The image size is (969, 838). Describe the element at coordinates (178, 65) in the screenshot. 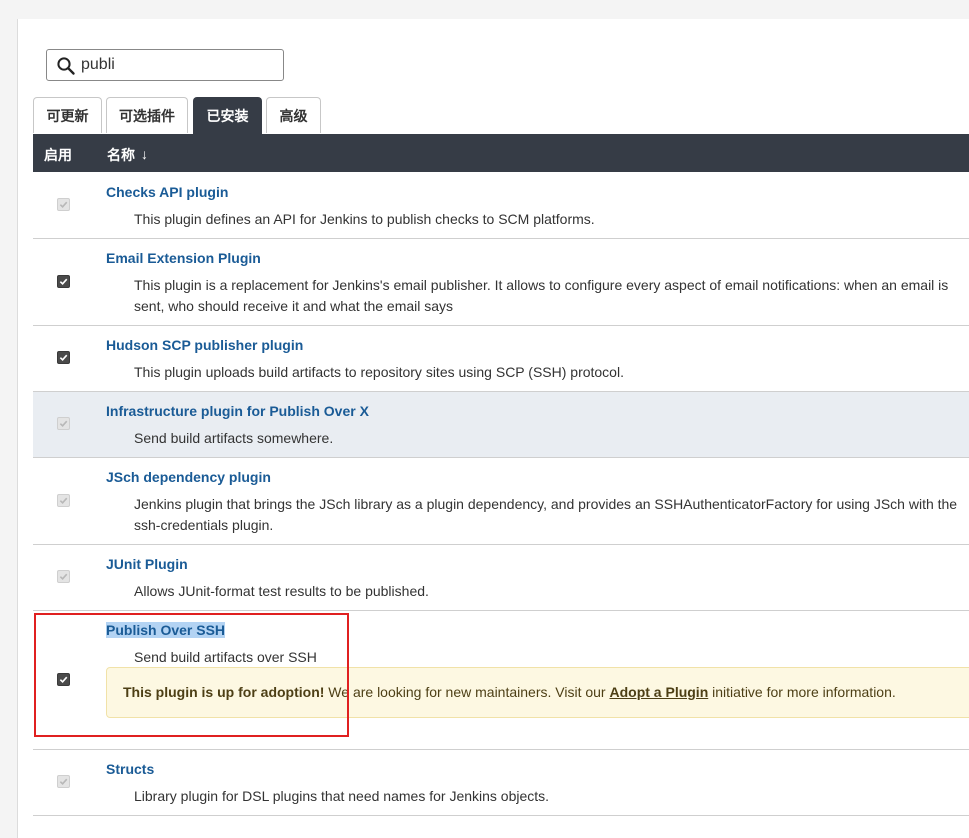

I see `search-input` at that location.